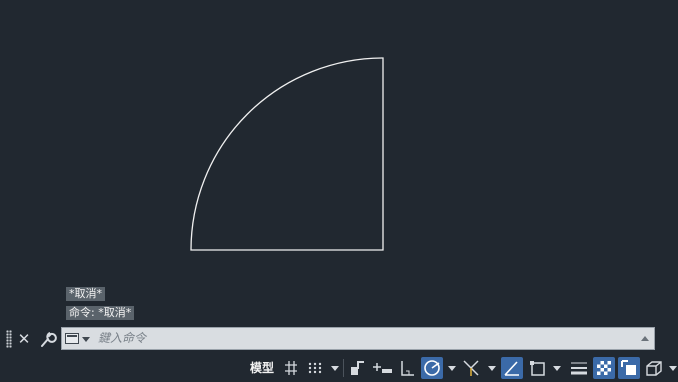  Describe the element at coordinates (383, 368) in the screenshot. I see `dynamic-input-icon` at that location.